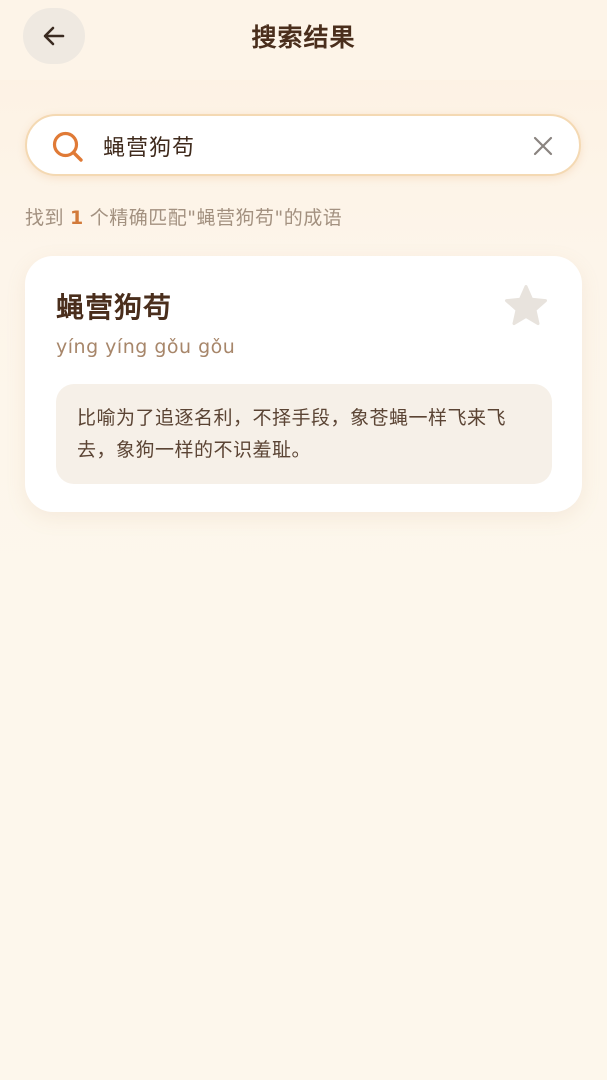  I want to click on result-count-text: 找到 1 个精确匹配"蝇营狗苟"的成语, so click(183, 216).